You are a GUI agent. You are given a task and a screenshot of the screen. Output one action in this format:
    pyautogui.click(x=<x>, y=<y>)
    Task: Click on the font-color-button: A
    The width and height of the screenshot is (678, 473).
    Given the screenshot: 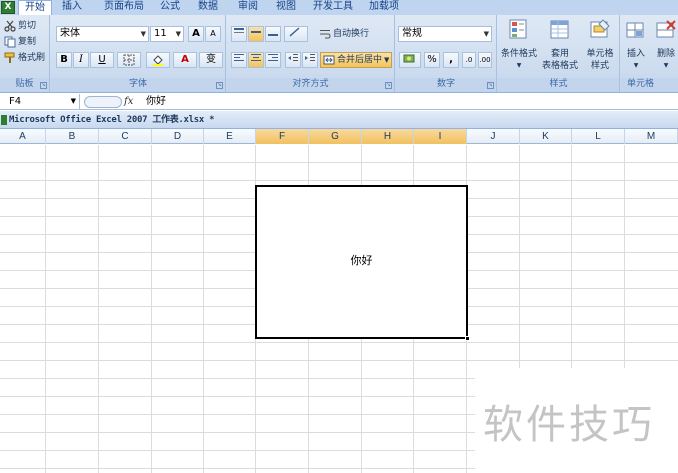 What is the action you would take?
    pyautogui.click(x=185, y=60)
    